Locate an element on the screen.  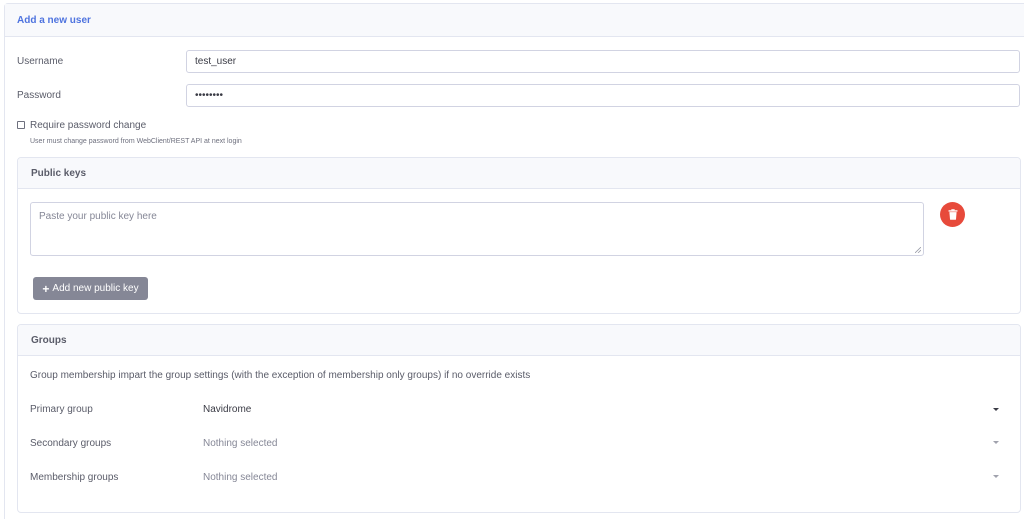
resize-grip-icon is located at coordinates (918, 250).